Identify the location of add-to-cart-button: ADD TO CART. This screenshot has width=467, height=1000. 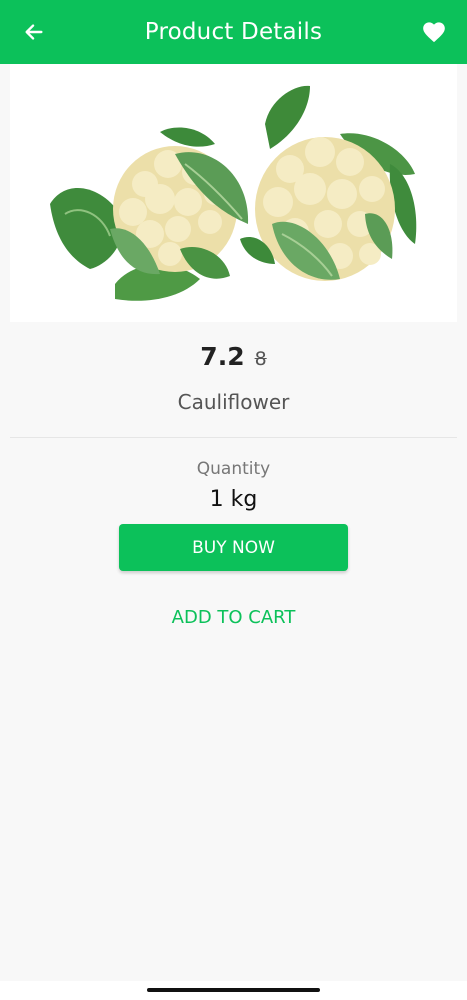
(233, 617).